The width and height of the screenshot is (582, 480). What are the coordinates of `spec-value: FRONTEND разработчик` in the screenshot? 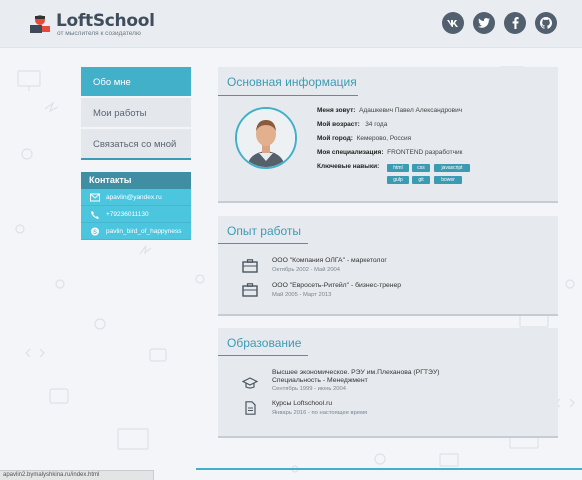 It's located at (425, 152).